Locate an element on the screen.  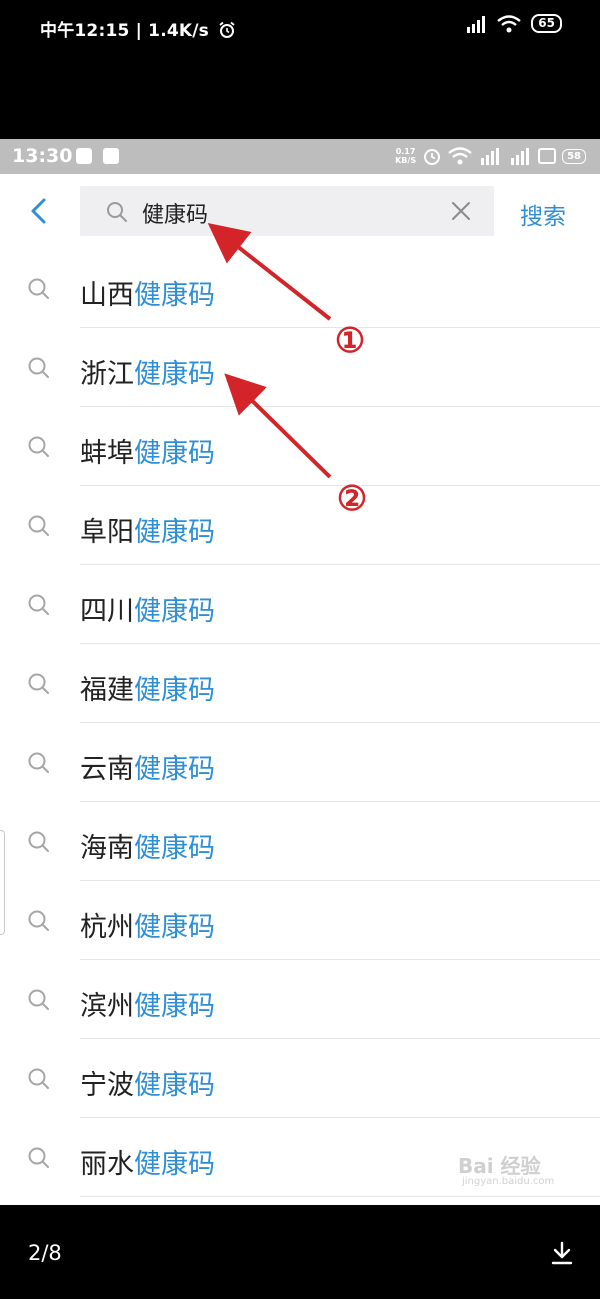
inner-status-speed: 0.17 KB/S is located at coordinates (406, 156).